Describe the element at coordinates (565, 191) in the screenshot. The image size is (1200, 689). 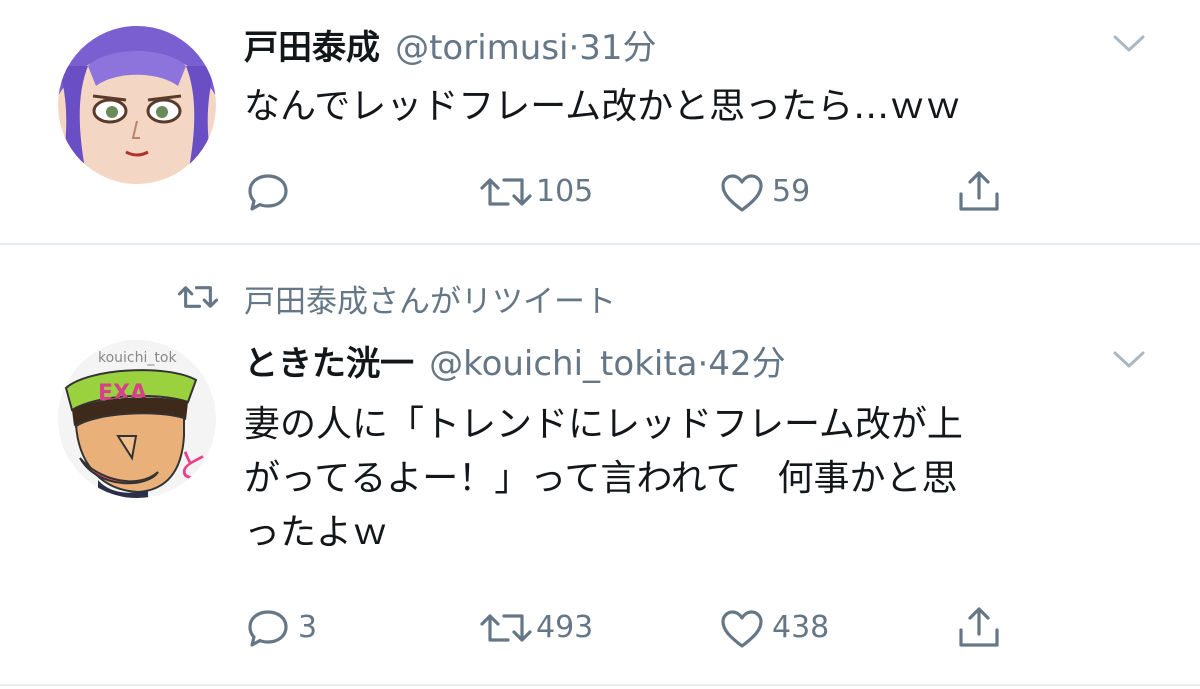
I see `retweet-count: 105` at that location.